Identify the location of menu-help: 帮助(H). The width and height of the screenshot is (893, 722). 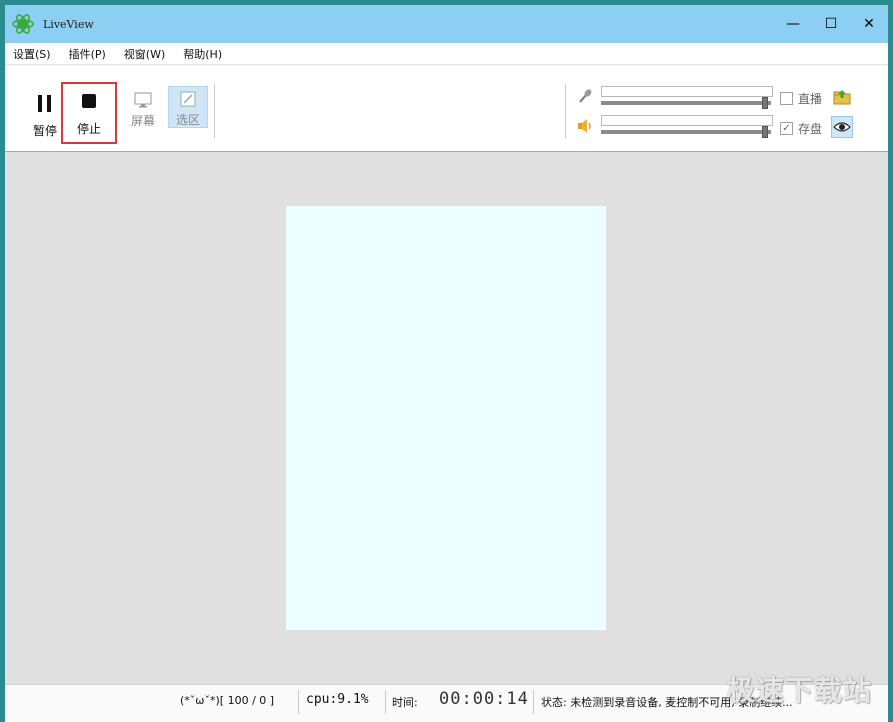
(202, 54).